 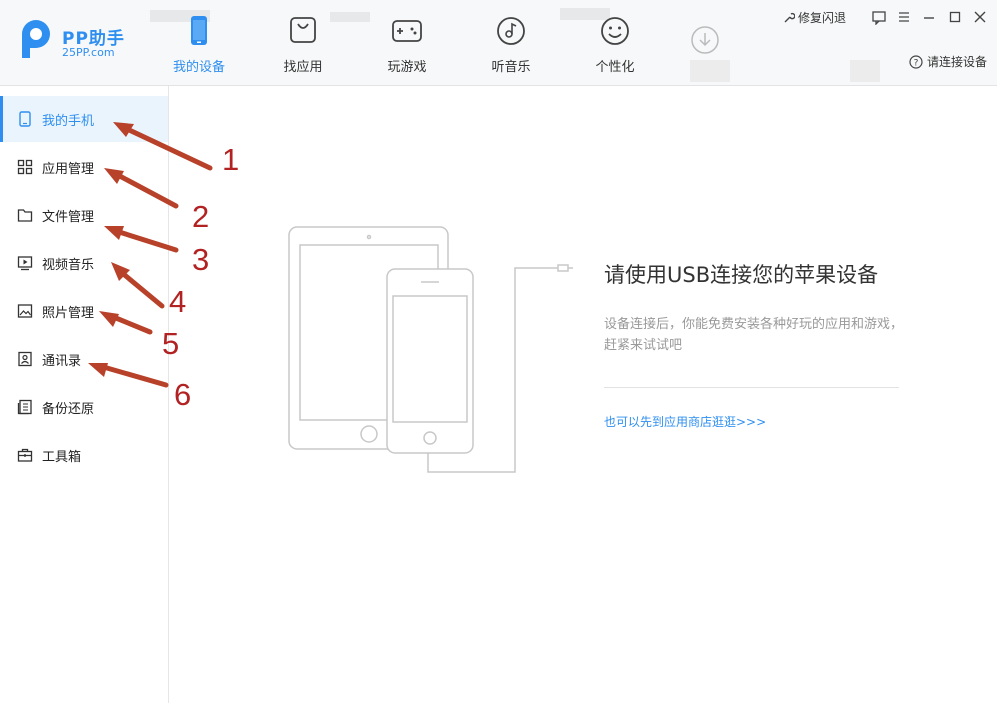 I want to click on menu-icon, so click(x=904, y=17).